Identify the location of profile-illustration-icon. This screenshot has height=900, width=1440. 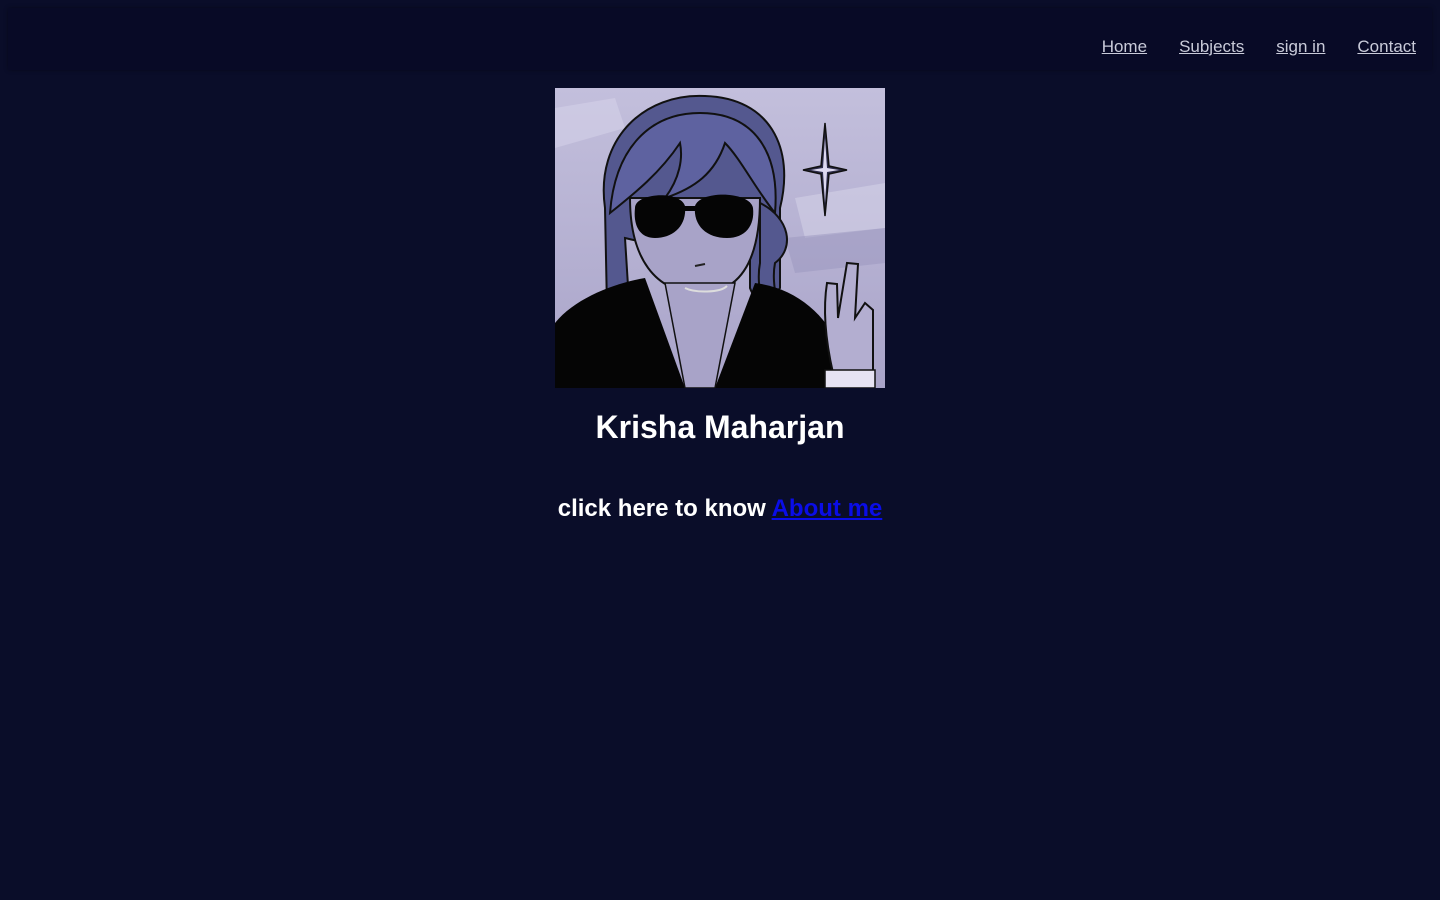
(720, 238).